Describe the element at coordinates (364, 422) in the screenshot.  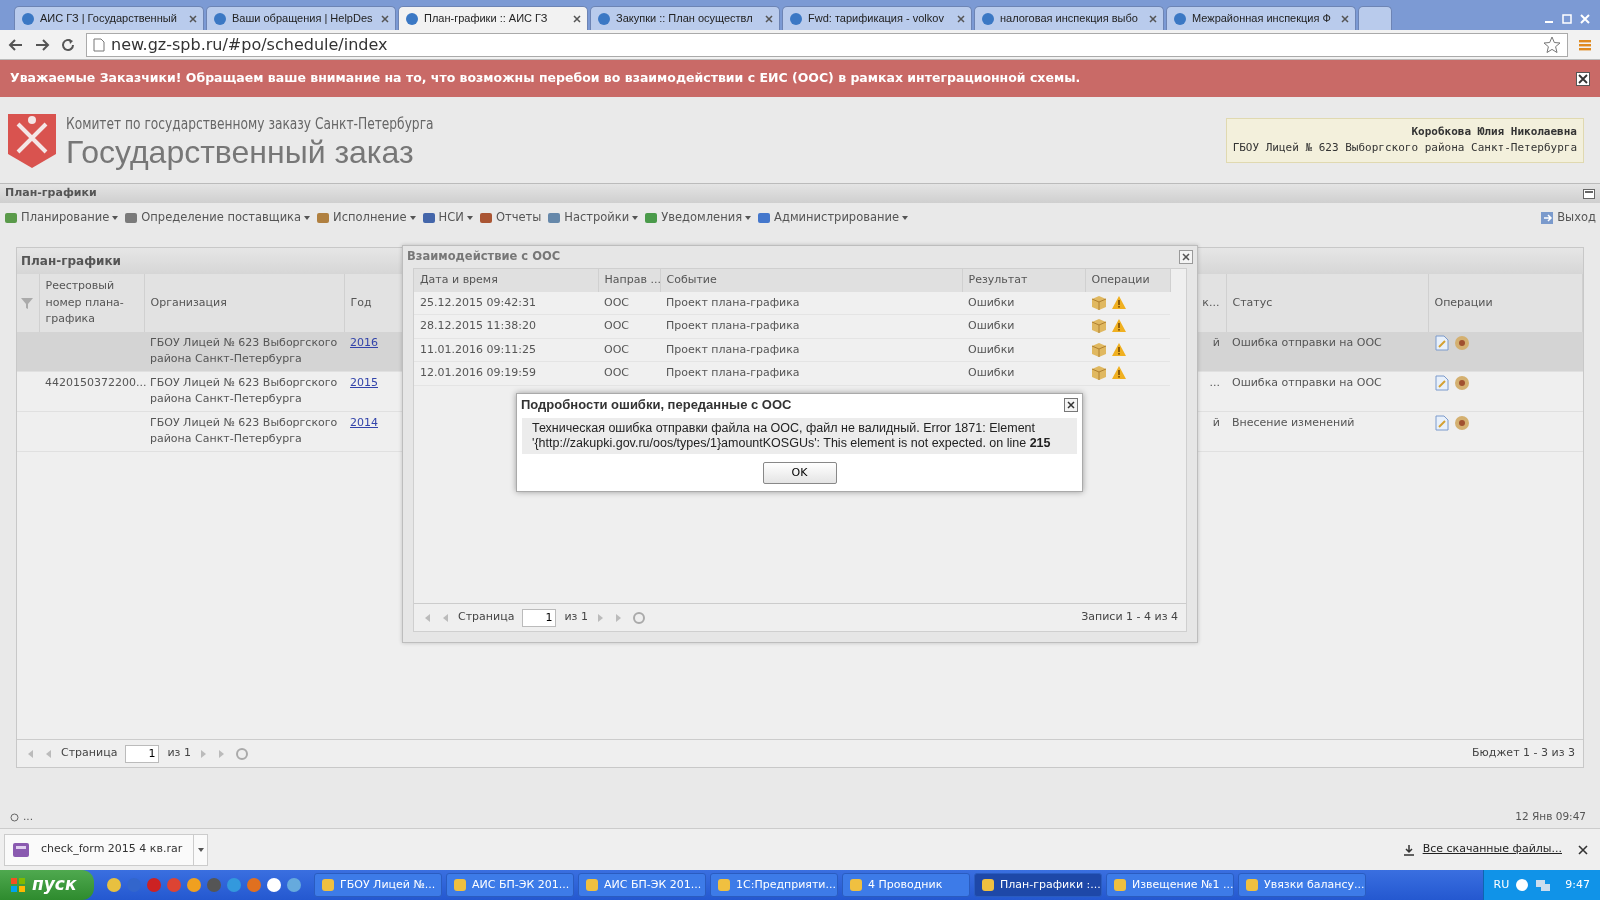
I see `year-link: 2014` at that location.